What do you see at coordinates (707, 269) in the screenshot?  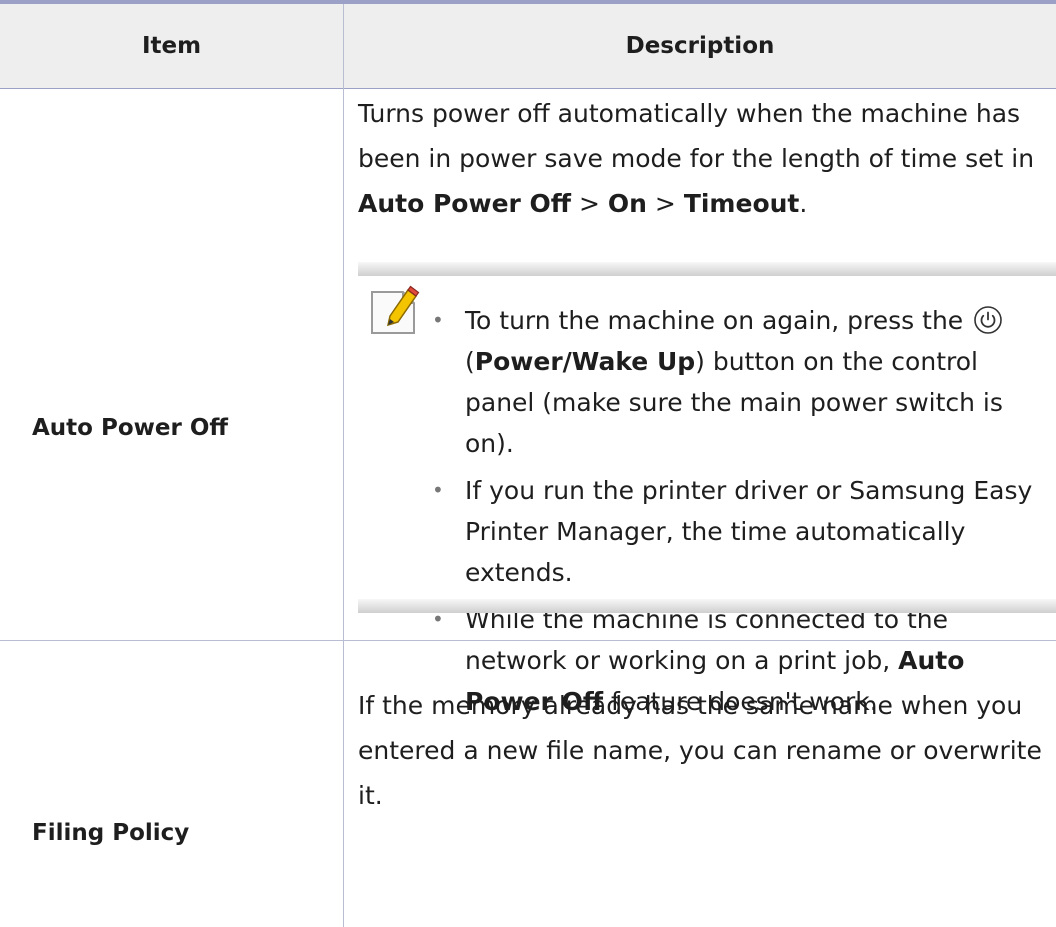 I see `note-top-bar` at bounding box center [707, 269].